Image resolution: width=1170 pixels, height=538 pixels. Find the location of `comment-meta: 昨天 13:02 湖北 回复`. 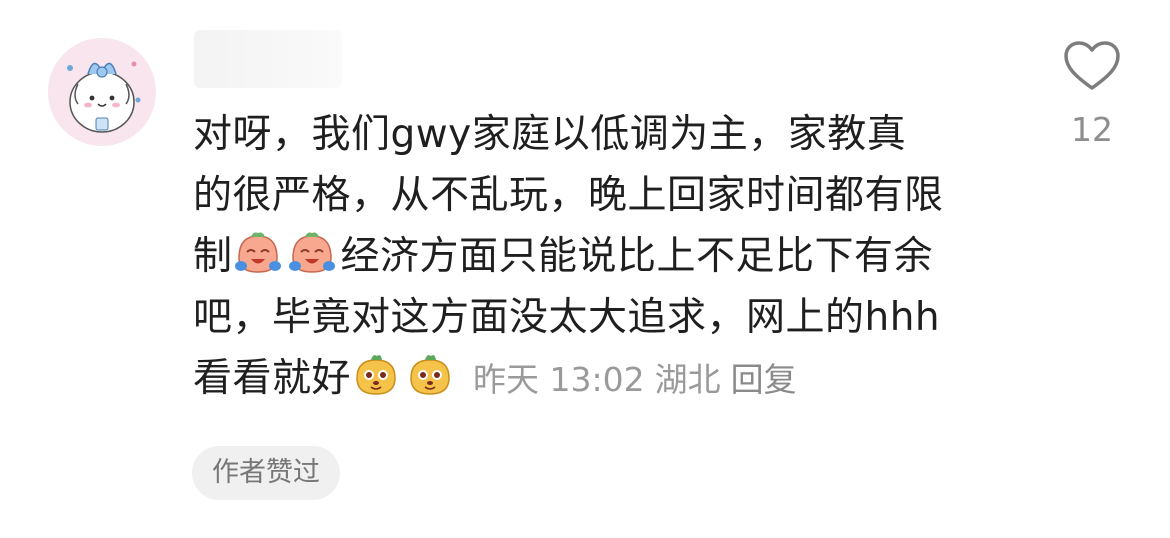

comment-meta: 昨天 13:02 湖北 回复 is located at coordinates (640, 379).